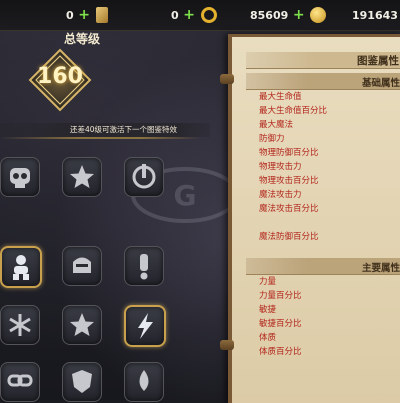 The height and width of the screenshot is (403, 400). What do you see at coordinates (293, 111) in the screenshot?
I see `attr-item: 最大生命值百分比` at bounding box center [293, 111].